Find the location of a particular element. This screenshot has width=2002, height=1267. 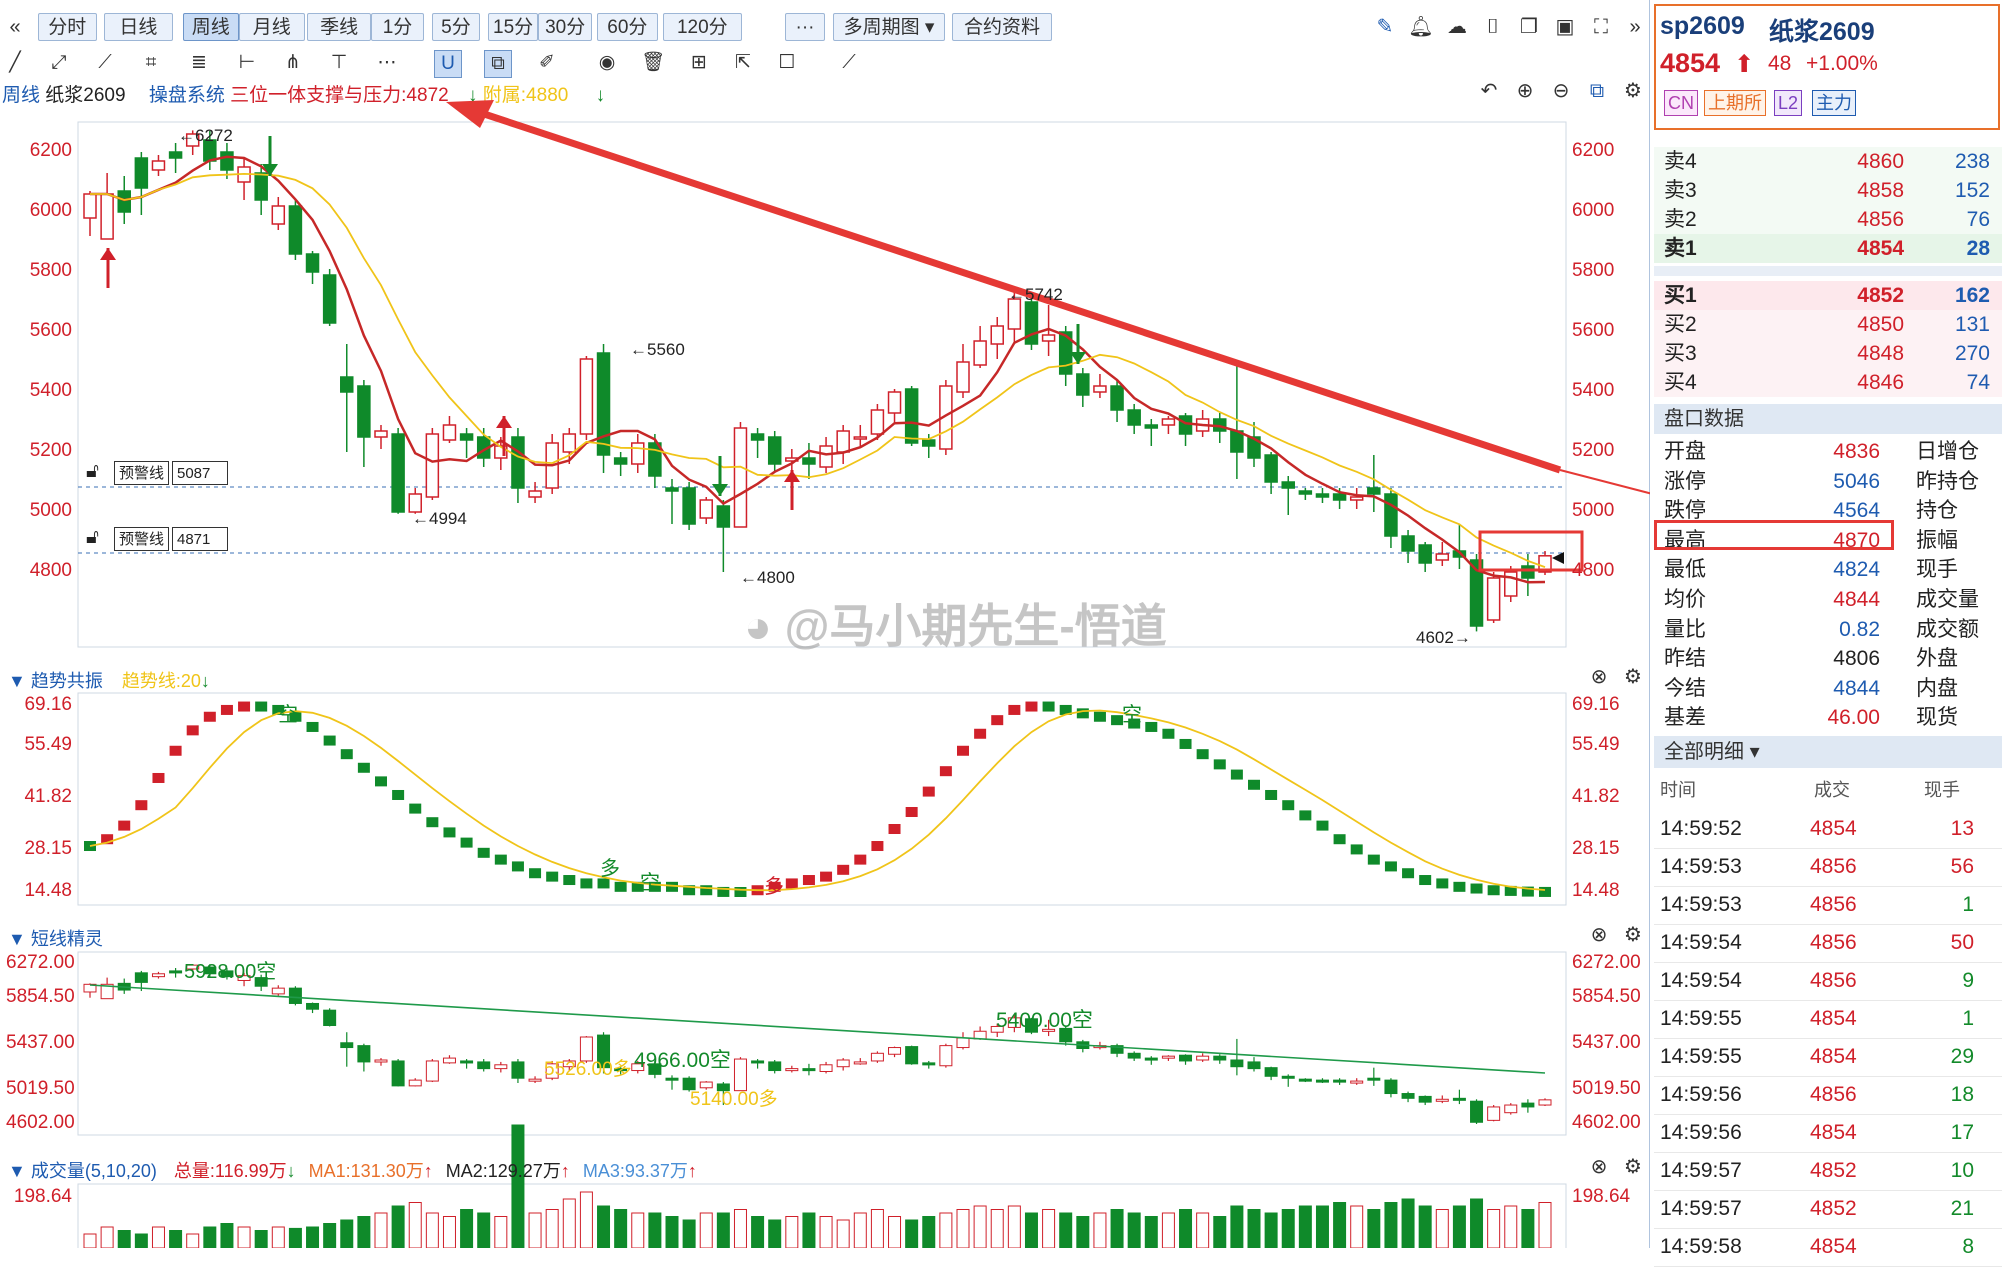

up-arrow-icon: ↑ is located at coordinates (428, 1171).